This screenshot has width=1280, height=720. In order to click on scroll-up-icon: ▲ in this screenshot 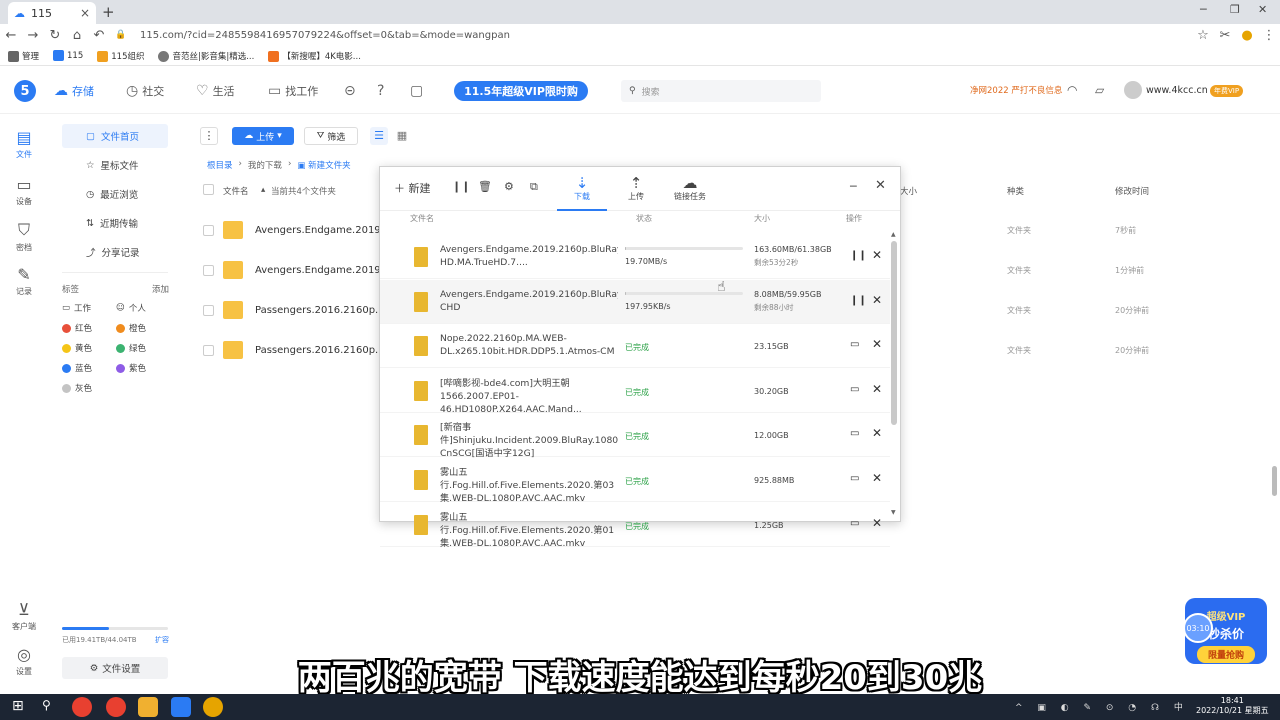, I will do `click(893, 234)`.